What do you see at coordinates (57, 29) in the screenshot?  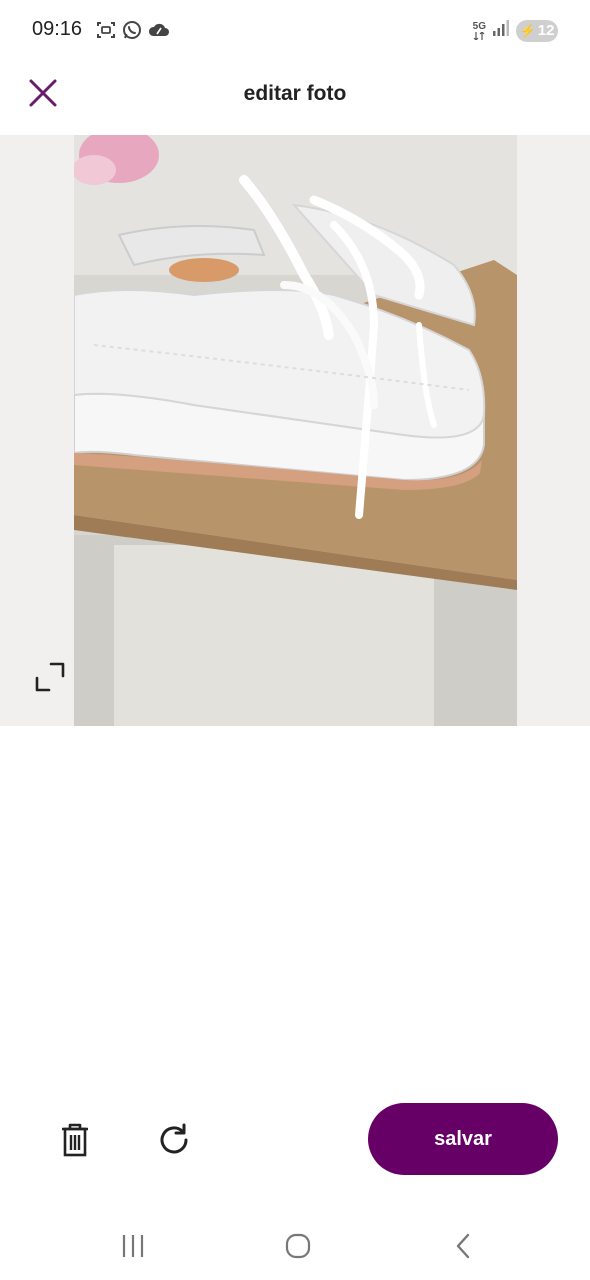 I see `status-time: 09:16` at bounding box center [57, 29].